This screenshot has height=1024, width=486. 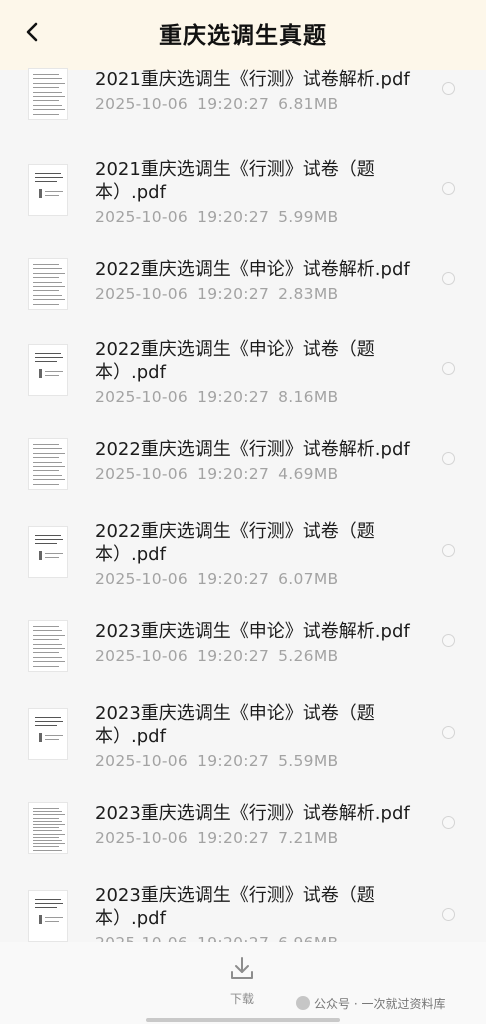 What do you see at coordinates (241, 999) in the screenshot?
I see `download-label: 下载` at bounding box center [241, 999].